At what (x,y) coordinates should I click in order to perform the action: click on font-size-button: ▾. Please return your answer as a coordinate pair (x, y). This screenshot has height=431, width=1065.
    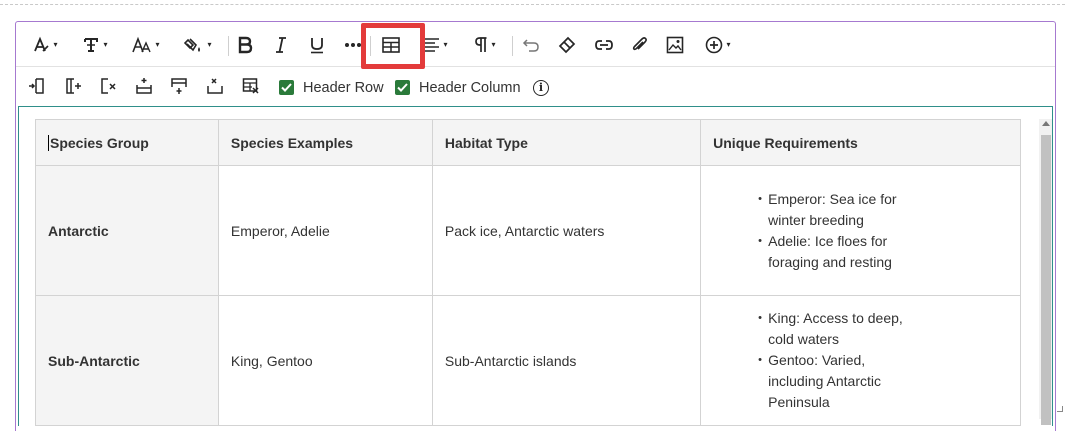
    Looking at the image, I should click on (146, 45).